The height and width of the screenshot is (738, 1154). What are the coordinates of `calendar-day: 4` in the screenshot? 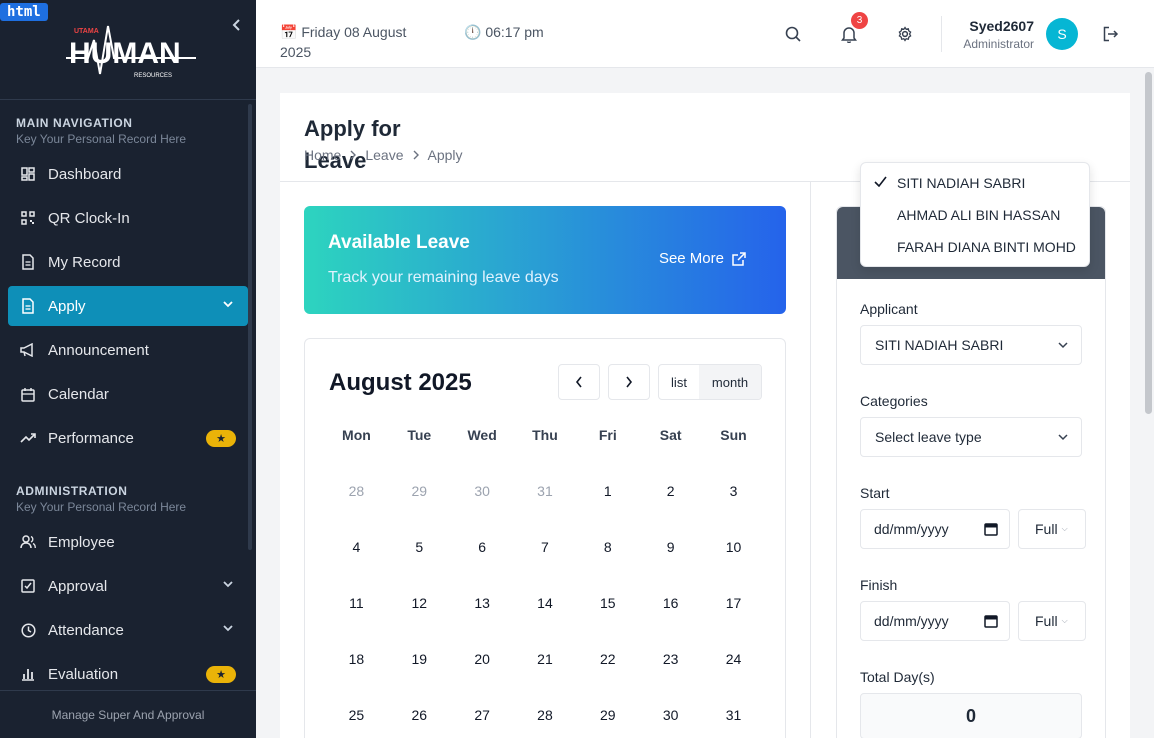 It's located at (356, 547).